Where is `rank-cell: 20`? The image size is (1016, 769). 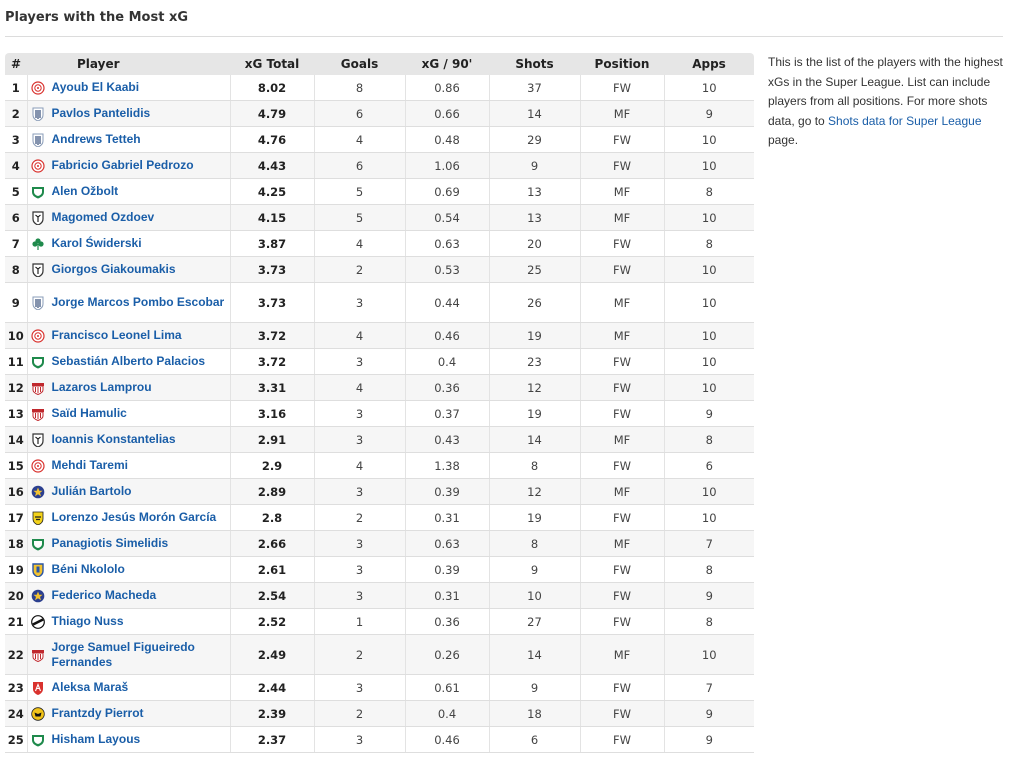 rank-cell: 20 is located at coordinates (16, 595).